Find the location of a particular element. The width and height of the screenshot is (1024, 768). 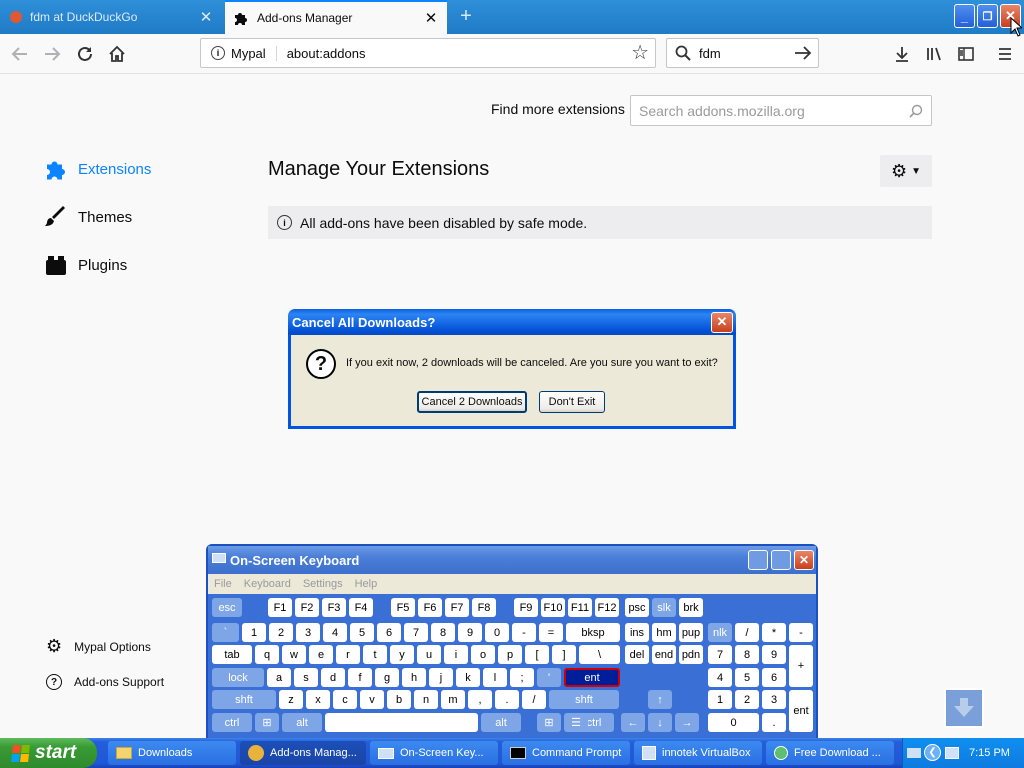

key-x: x is located at coordinates (318, 699).